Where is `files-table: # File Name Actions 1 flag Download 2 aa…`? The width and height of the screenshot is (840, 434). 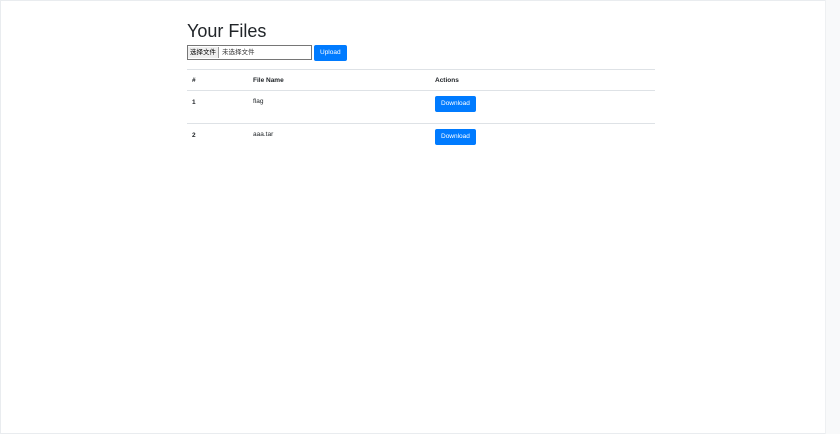
files-table: # File Name Actions 1 flag Download 2 aa… is located at coordinates (421, 112).